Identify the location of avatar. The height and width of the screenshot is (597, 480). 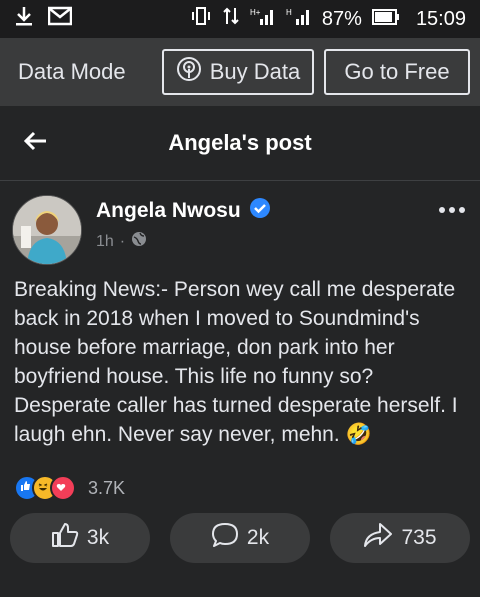
(47, 230).